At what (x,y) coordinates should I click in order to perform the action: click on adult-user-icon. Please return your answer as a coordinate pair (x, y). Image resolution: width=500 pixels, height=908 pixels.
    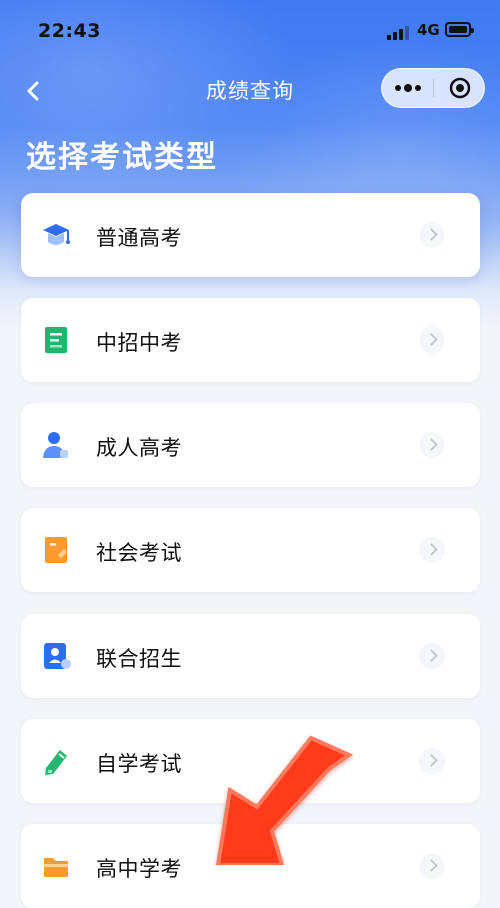
    Looking at the image, I should click on (55, 445).